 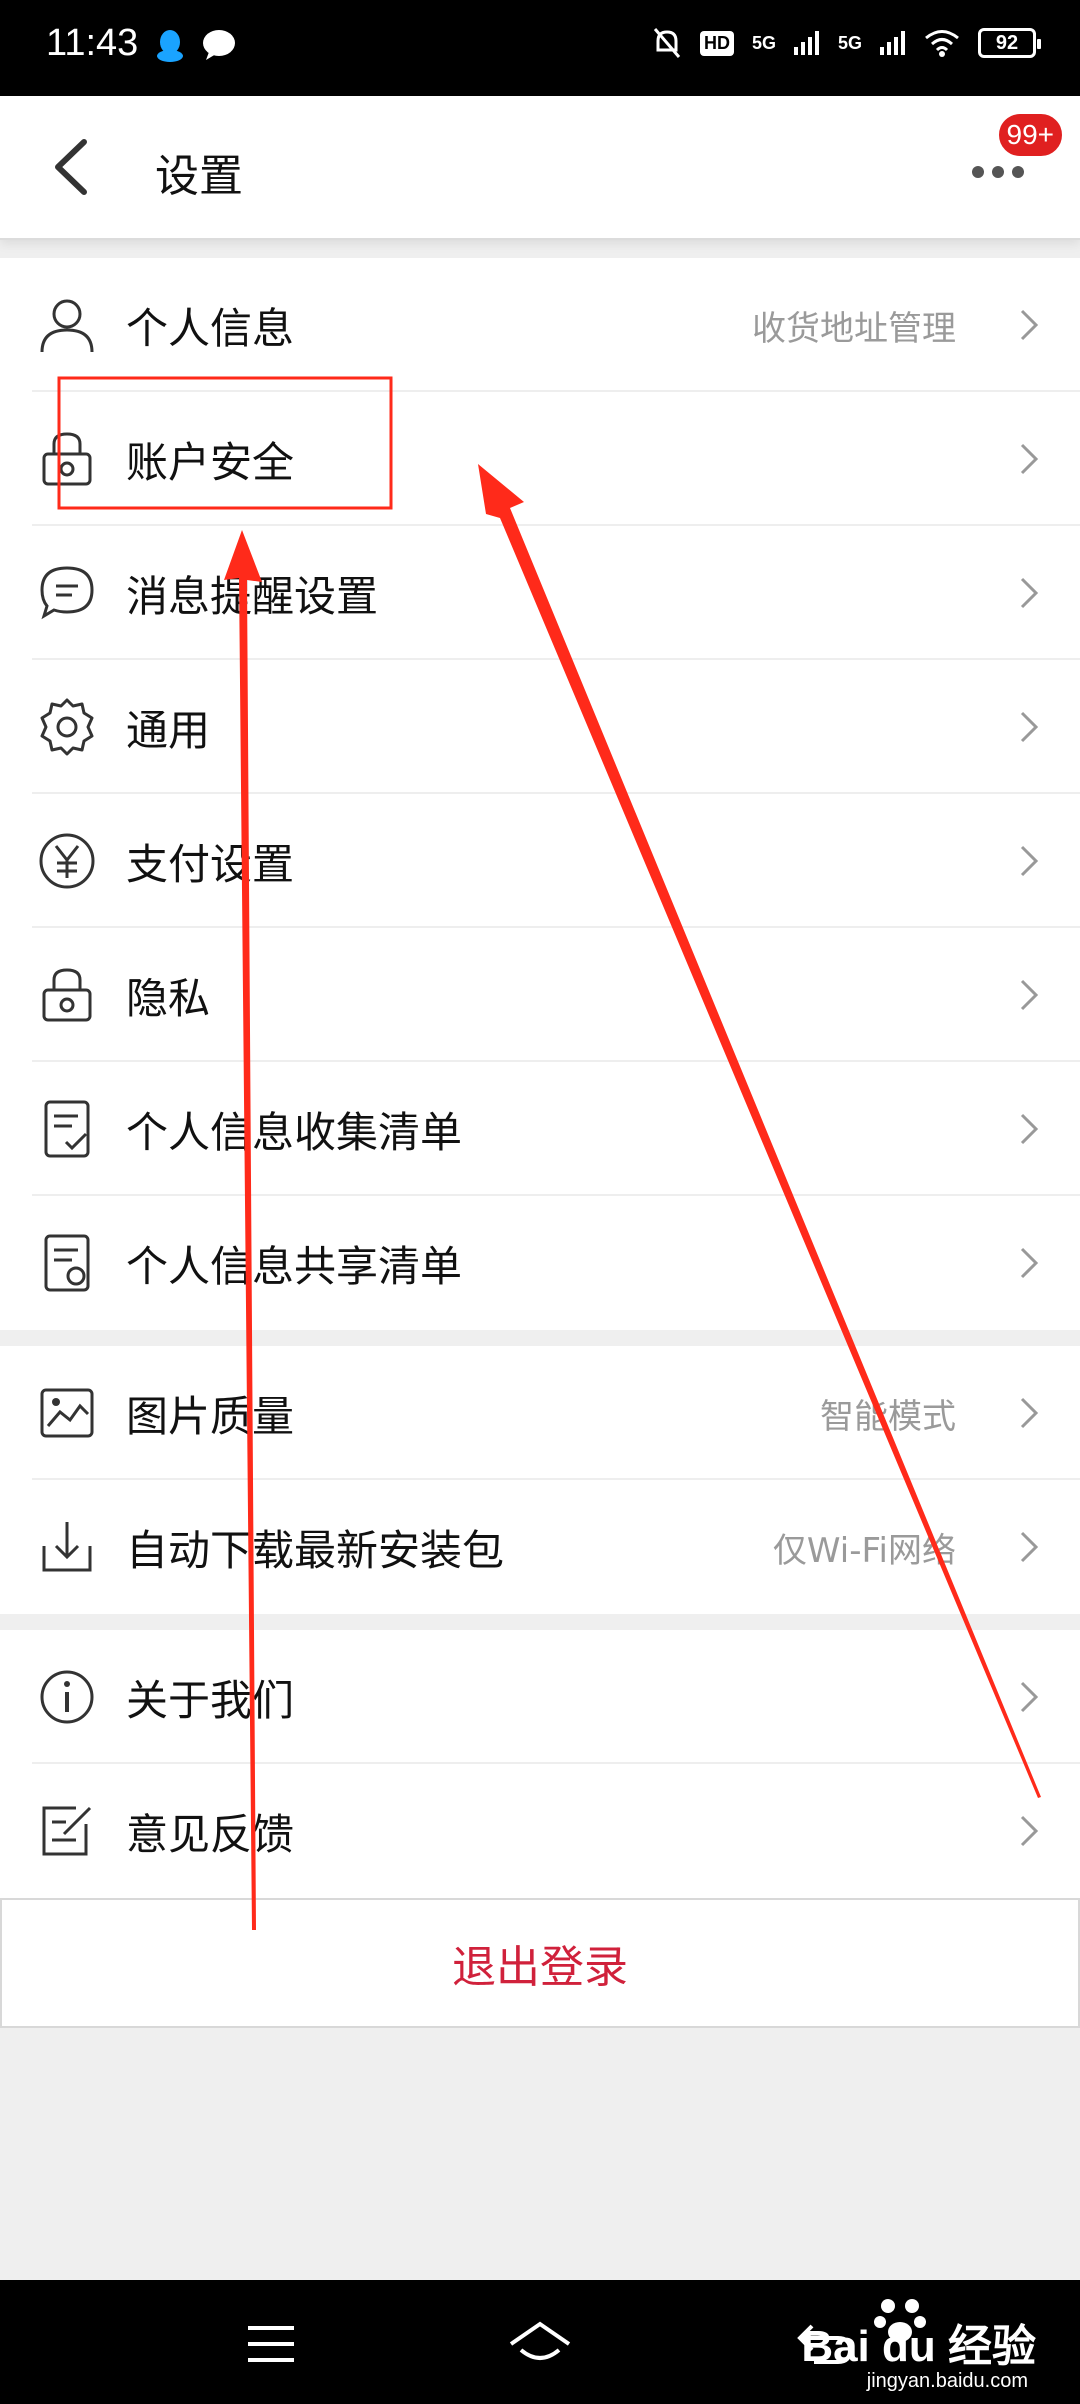 What do you see at coordinates (67, 1697) in the screenshot?
I see `info-icon` at bounding box center [67, 1697].